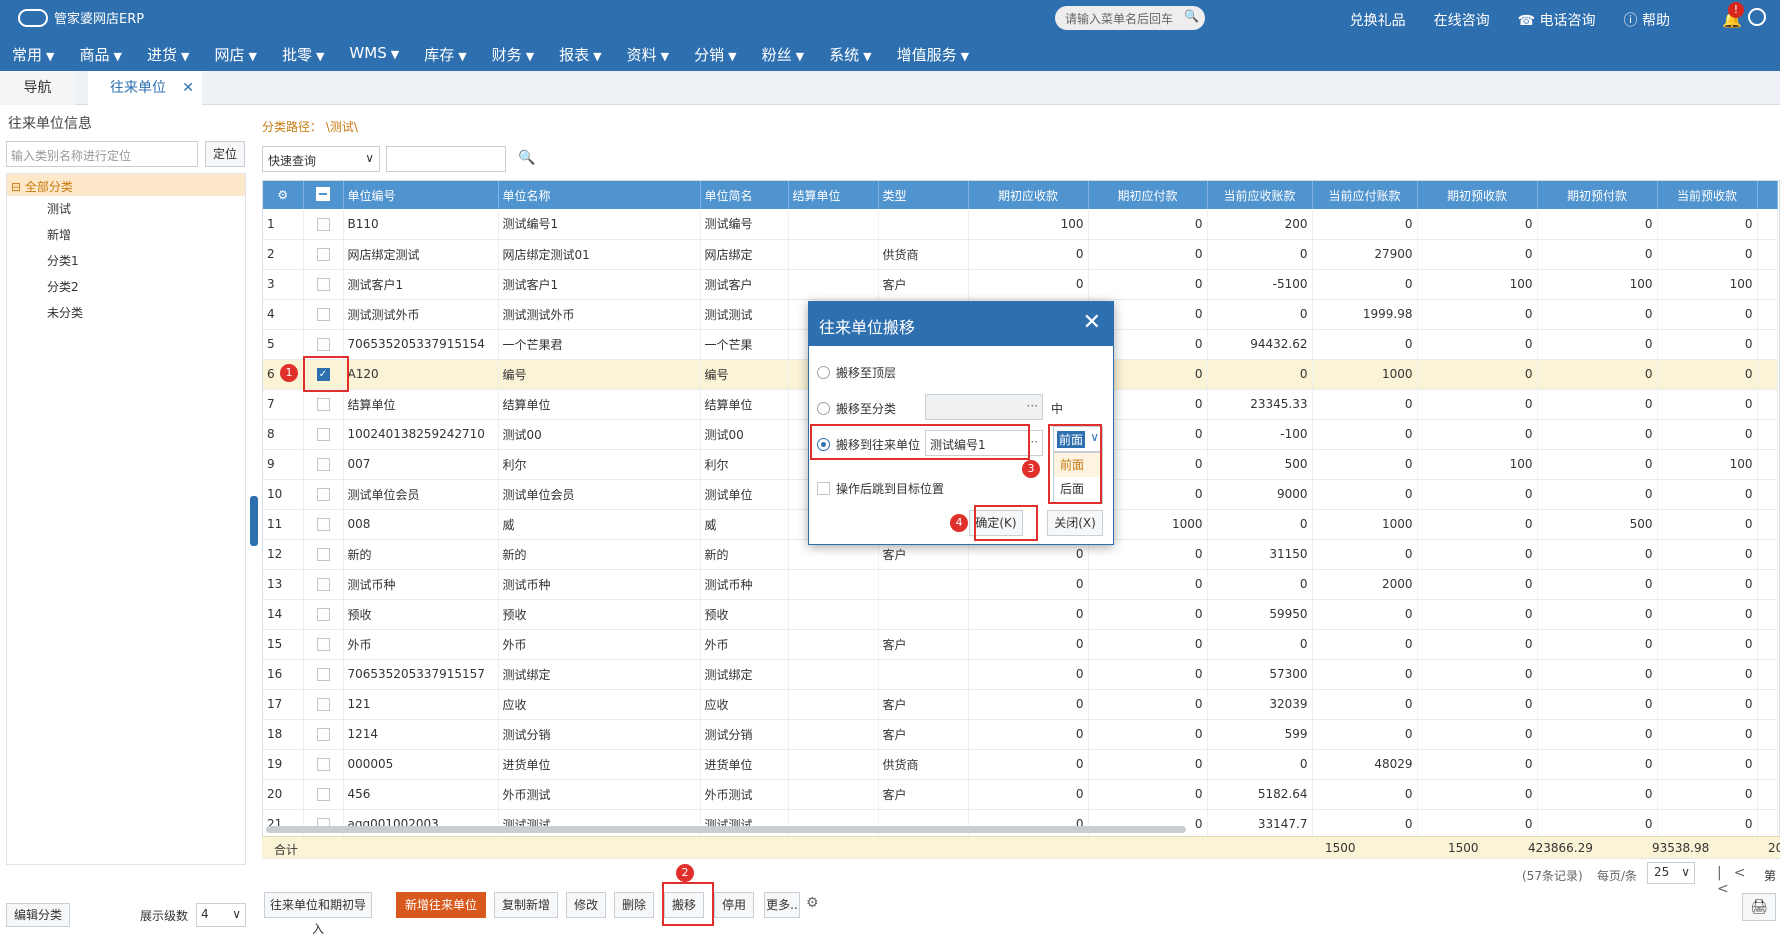 The height and width of the screenshot is (937, 1780). I want to click on tree-node: 分类2, so click(126, 287).